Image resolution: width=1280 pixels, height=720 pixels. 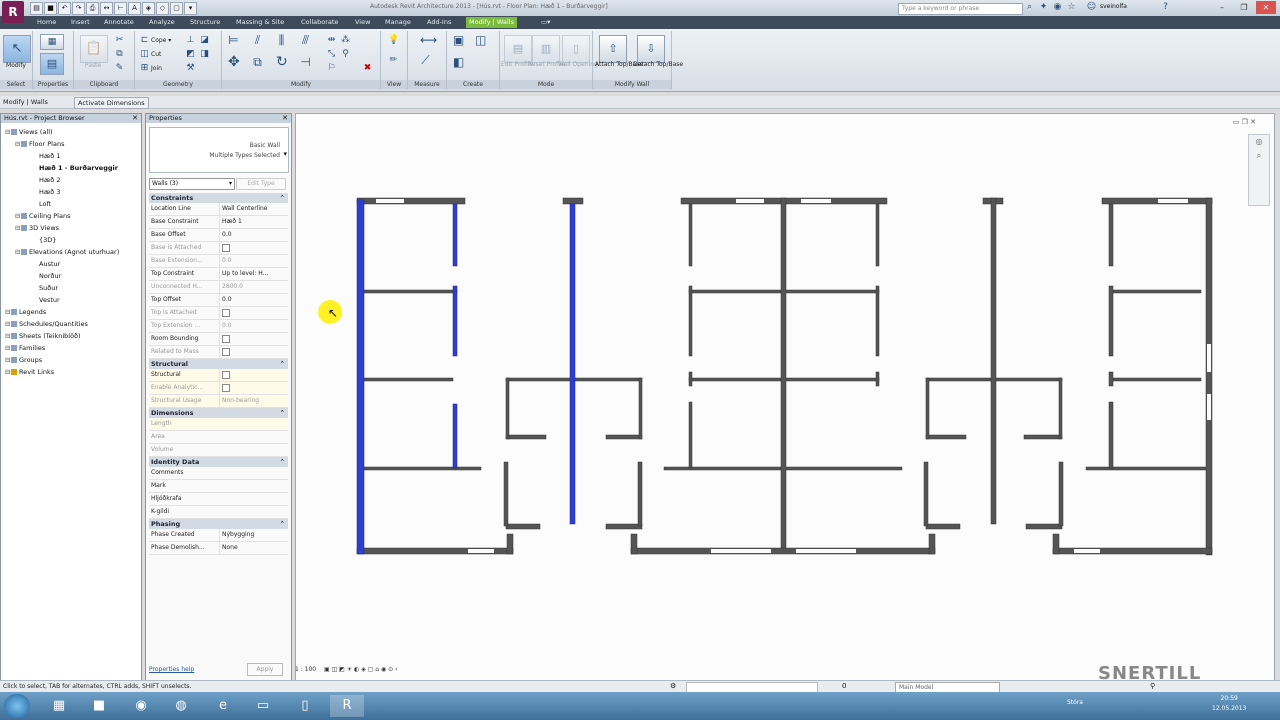 What do you see at coordinates (260, 22) in the screenshot?
I see `tab-massing-site: Massing & Site` at bounding box center [260, 22].